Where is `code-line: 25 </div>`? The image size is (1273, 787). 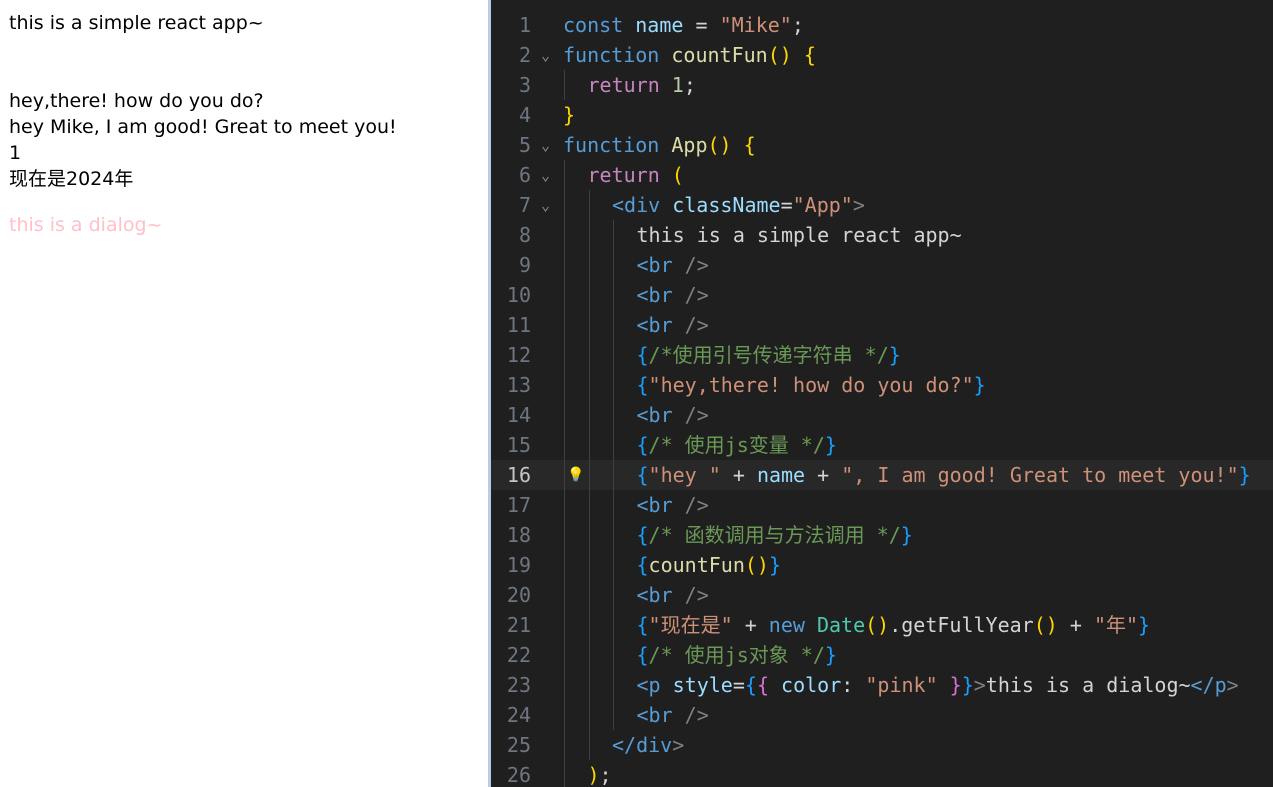 code-line: 25 </div> is located at coordinates (882, 745).